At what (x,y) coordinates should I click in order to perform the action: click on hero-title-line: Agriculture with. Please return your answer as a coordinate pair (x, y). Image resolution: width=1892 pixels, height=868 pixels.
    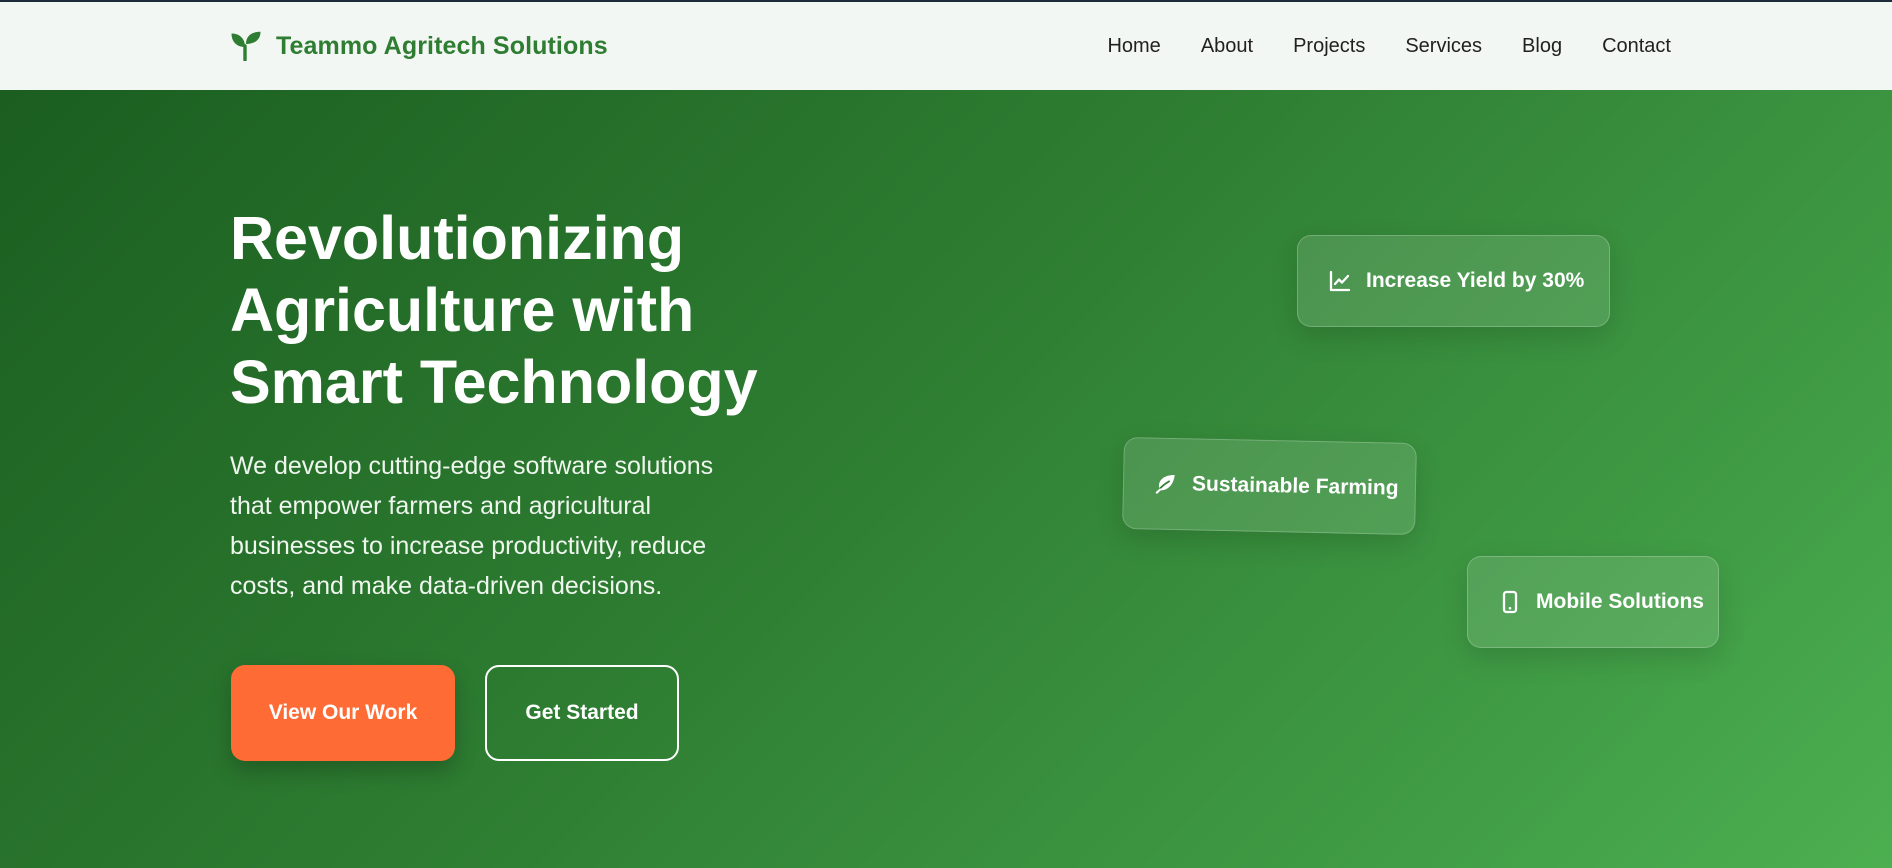
    Looking at the image, I should click on (462, 310).